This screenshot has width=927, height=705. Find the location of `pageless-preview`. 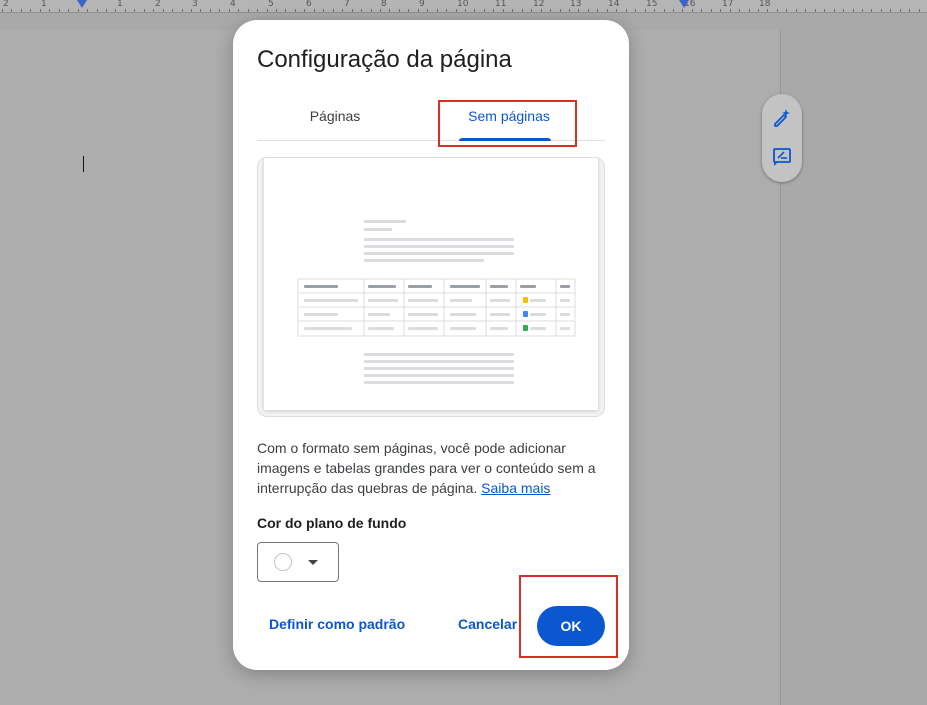

pageless-preview is located at coordinates (431, 287).